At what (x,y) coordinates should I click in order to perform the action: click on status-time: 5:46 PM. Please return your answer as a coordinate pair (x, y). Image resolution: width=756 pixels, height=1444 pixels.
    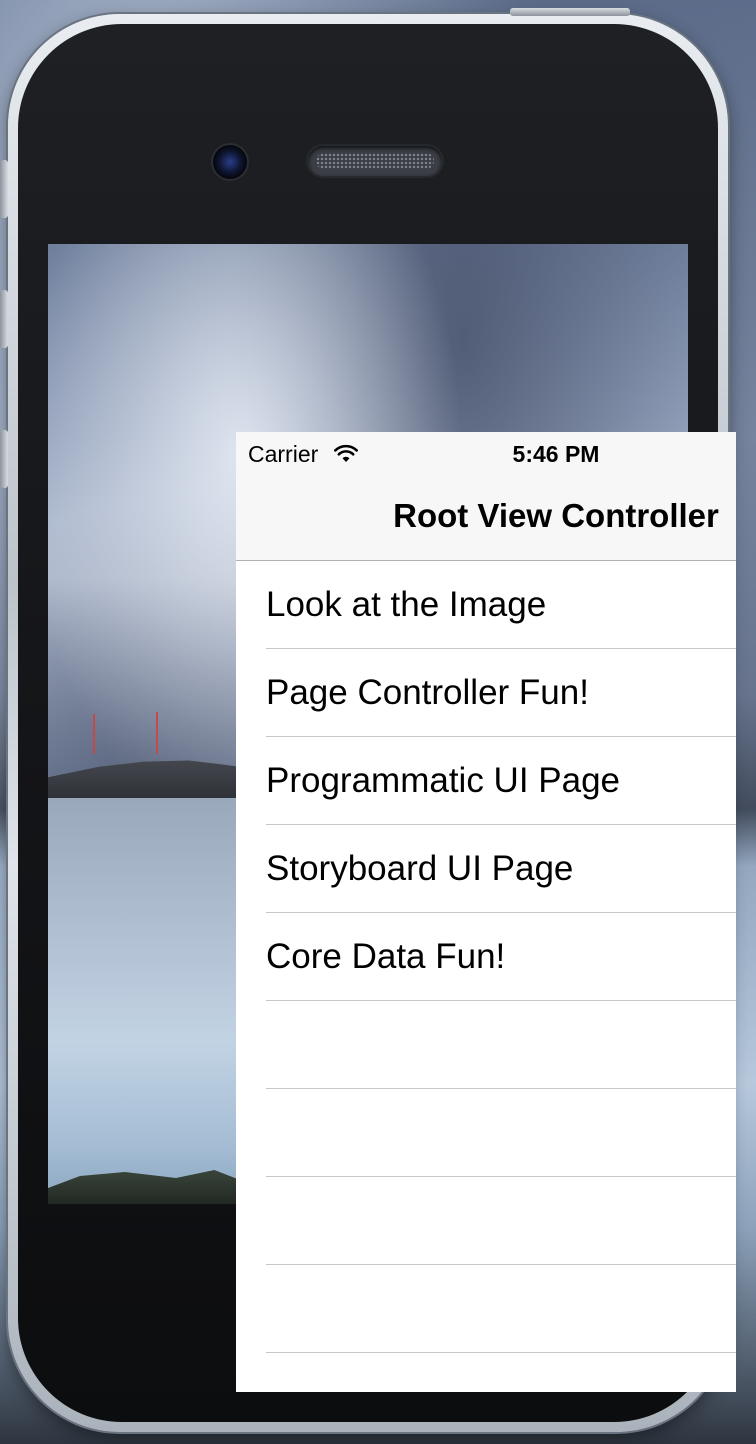
    Looking at the image, I should click on (556, 454).